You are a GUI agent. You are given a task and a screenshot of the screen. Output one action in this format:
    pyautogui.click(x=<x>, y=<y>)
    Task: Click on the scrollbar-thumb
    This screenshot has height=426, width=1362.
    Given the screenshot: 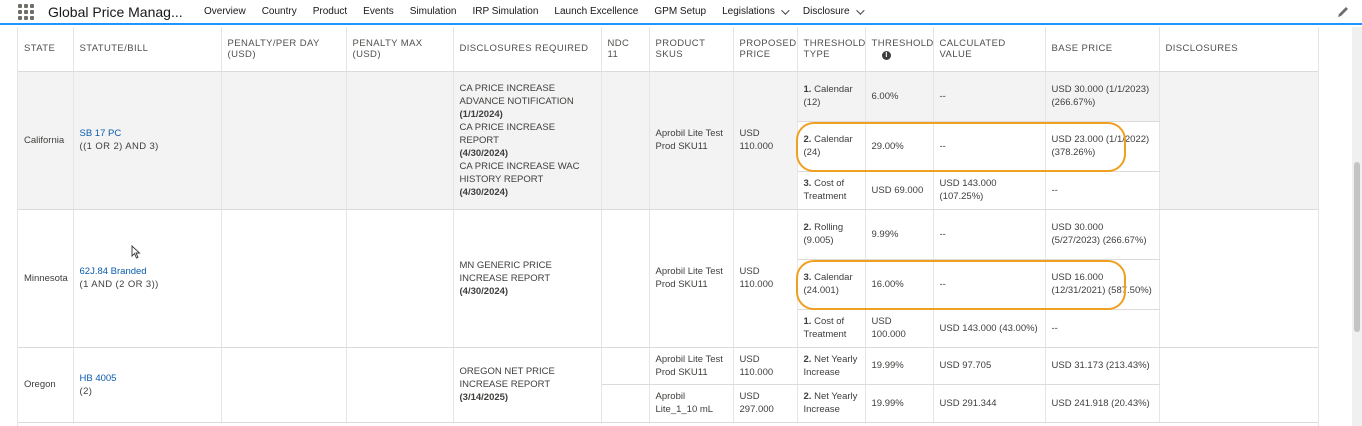 What is the action you would take?
    pyautogui.click(x=1357, y=247)
    